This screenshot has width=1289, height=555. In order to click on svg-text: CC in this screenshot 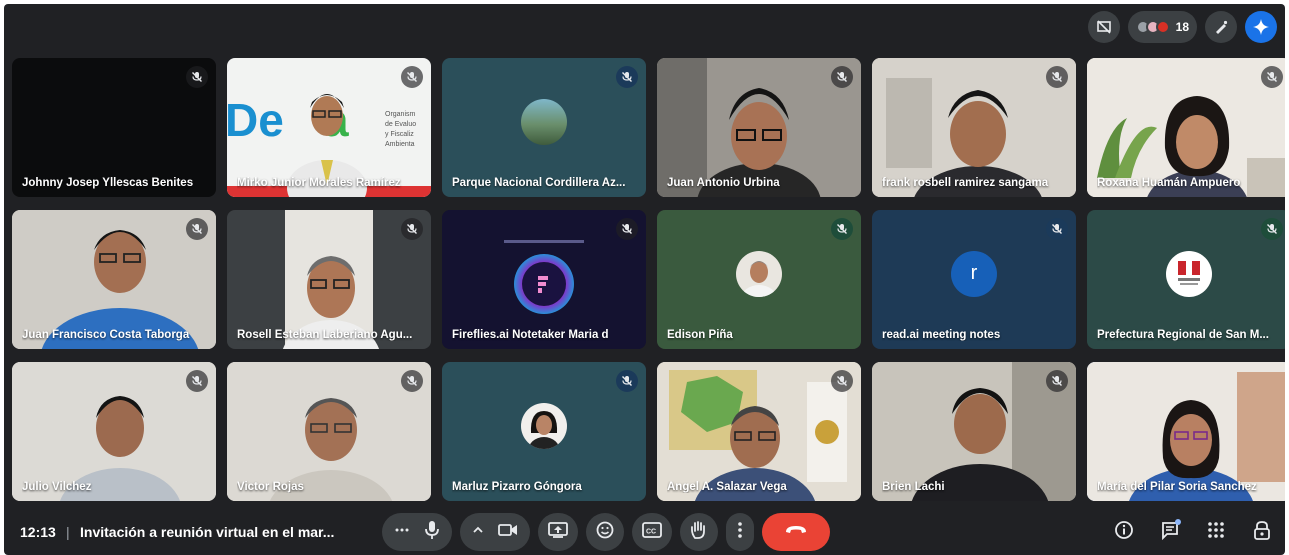, I will do `click(651, 531)`.